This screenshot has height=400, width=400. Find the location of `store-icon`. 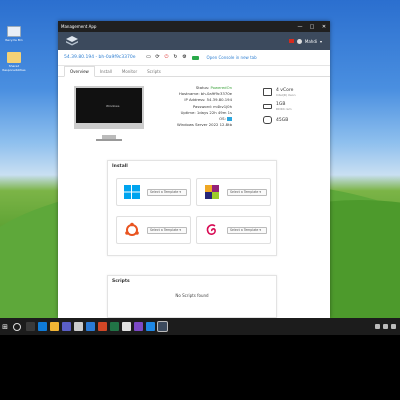

store-icon is located at coordinates (78, 326).